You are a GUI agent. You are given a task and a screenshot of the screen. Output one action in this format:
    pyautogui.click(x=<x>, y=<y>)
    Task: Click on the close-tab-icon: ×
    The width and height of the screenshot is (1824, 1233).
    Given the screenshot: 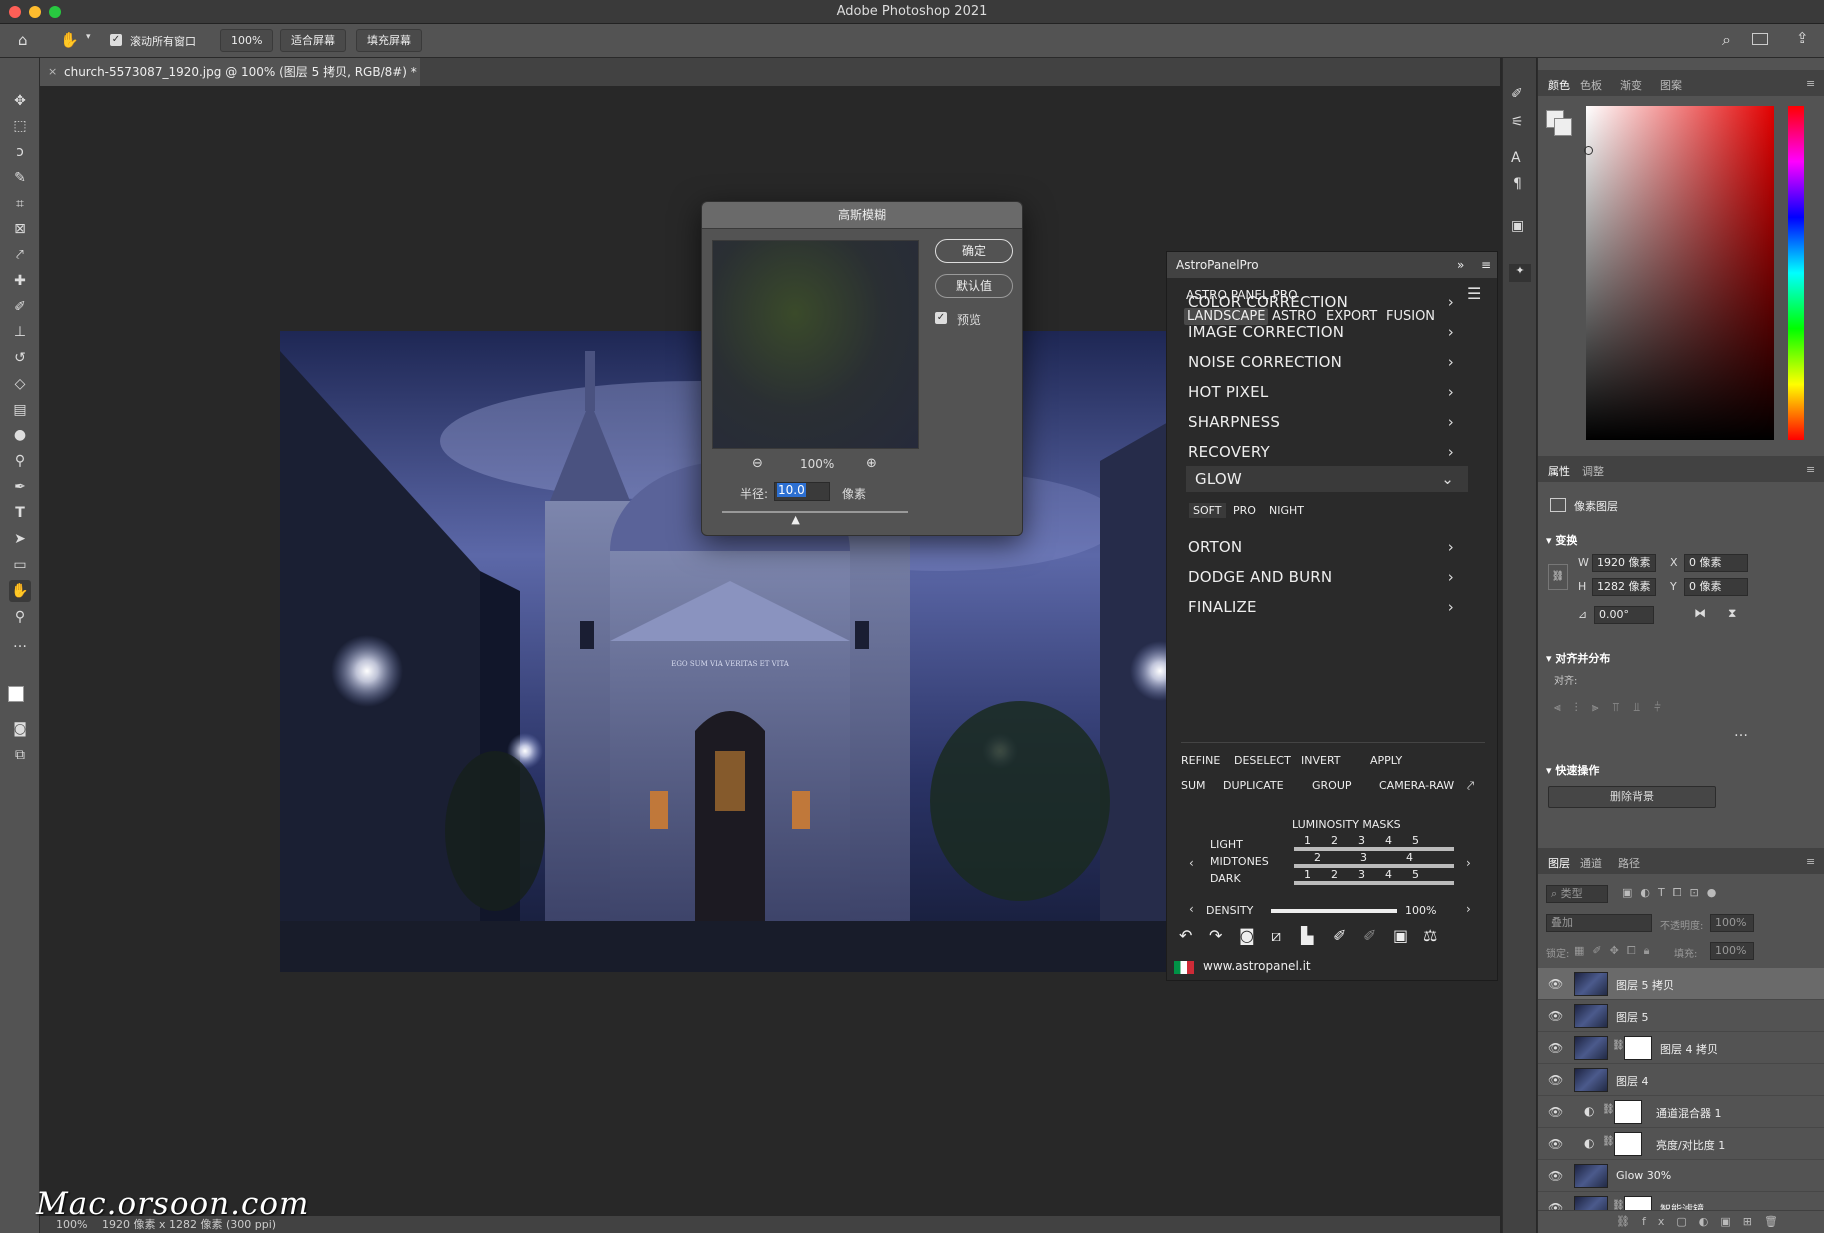 What is the action you would take?
    pyautogui.click(x=52, y=72)
    